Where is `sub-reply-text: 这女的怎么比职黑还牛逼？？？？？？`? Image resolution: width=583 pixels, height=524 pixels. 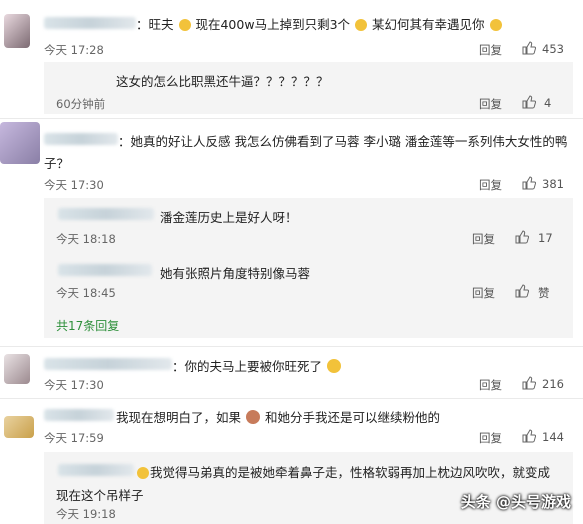 sub-reply-text: 这女的怎么比职黑还牛逼？？？？？？ is located at coordinates (222, 81).